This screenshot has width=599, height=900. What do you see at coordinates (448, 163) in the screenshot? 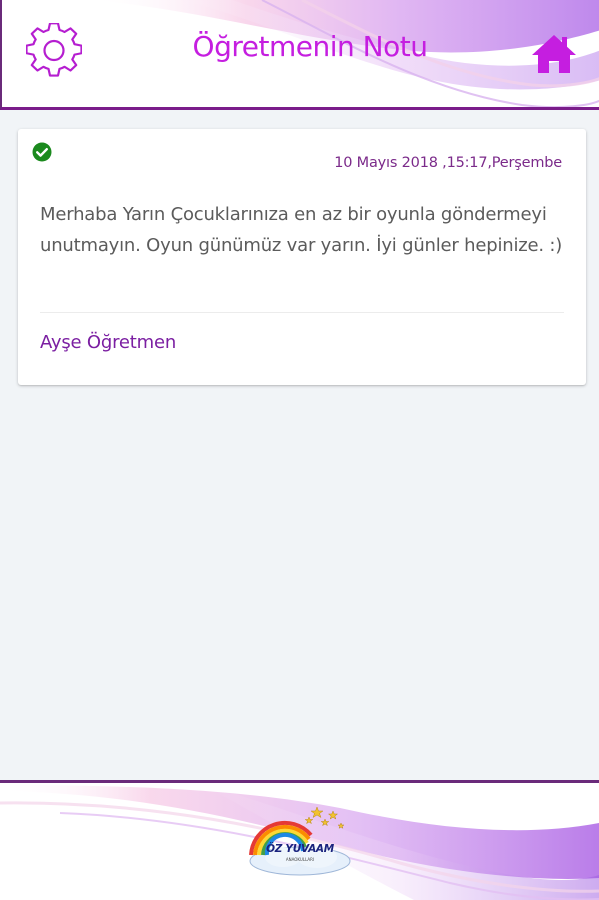
I see `note-date: 10 Mayıs 2018 ,15:17,Perşembe` at bounding box center [448, 163].